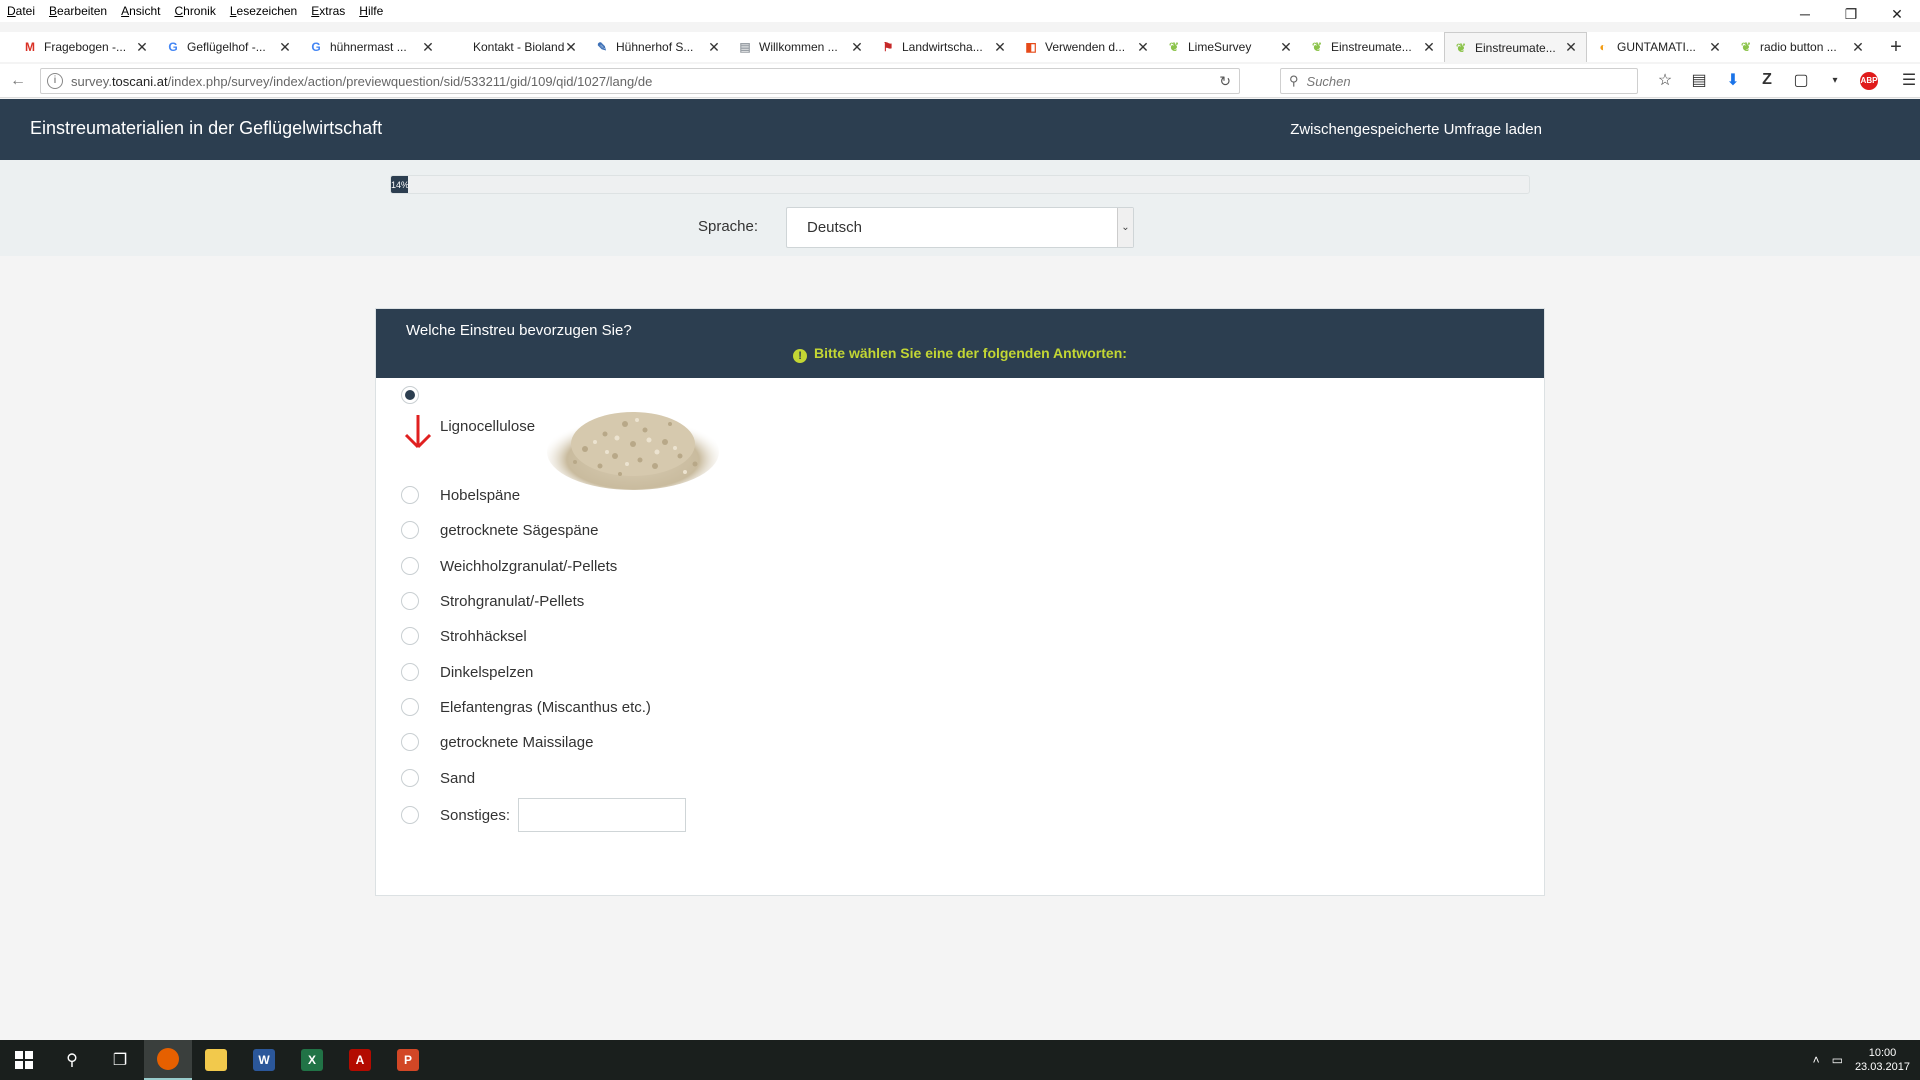 This screenshot has width=1920, height=1080. I want to click on file-explorer-icon, so click(216, 1060).